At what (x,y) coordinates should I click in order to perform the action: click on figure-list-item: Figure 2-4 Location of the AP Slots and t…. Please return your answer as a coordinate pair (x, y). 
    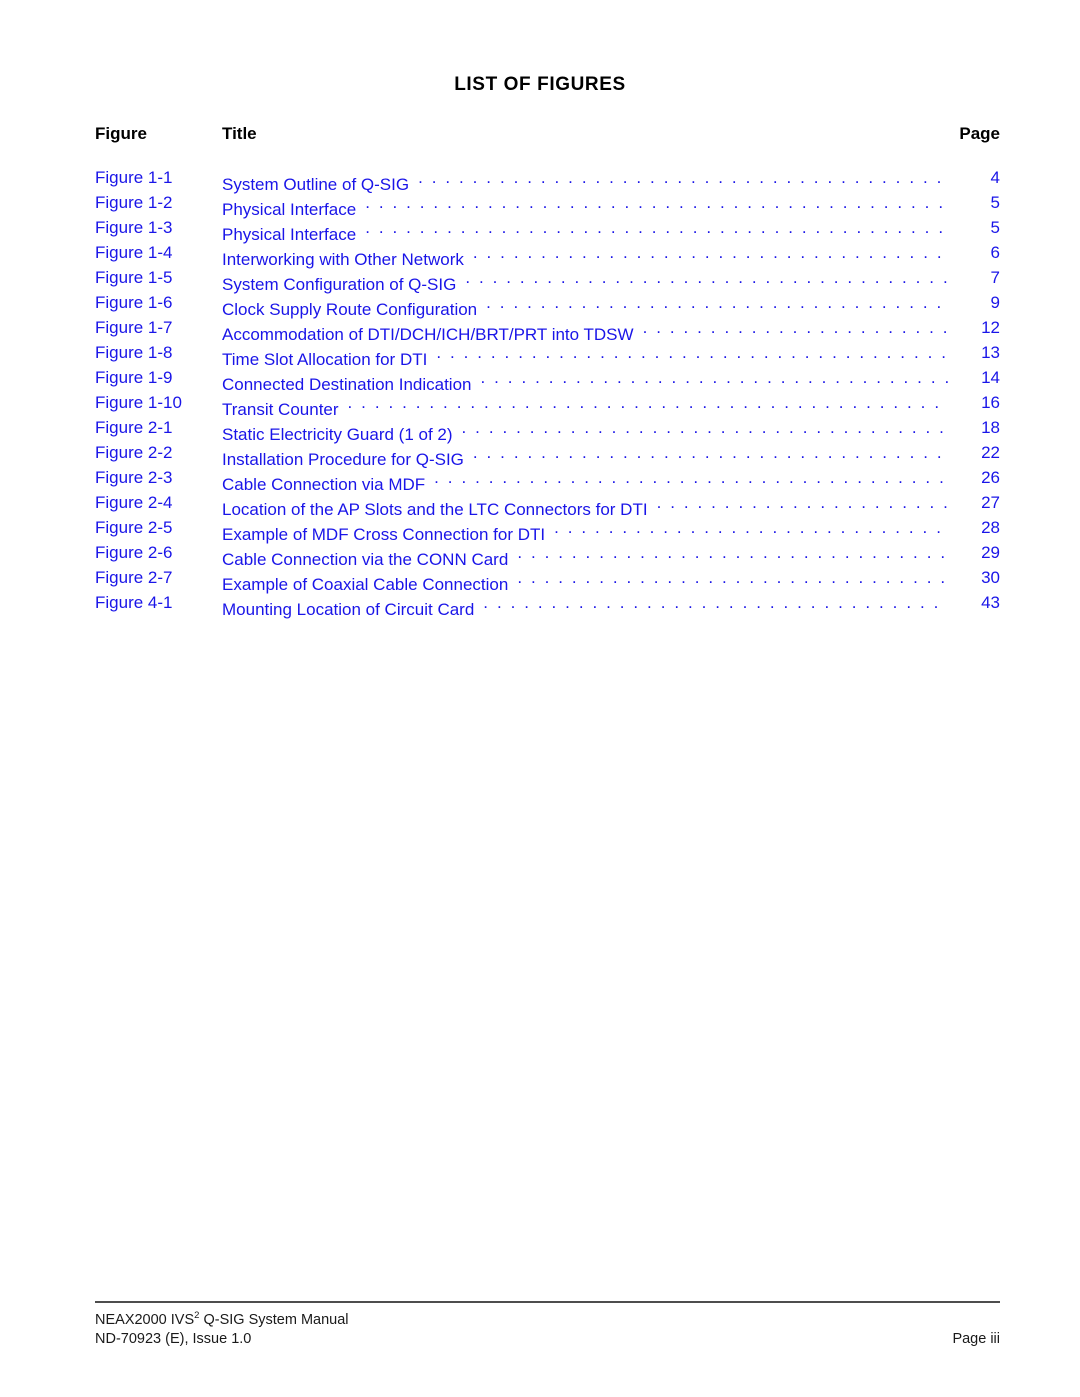
    Looking at the image, I should click on (547, 504).